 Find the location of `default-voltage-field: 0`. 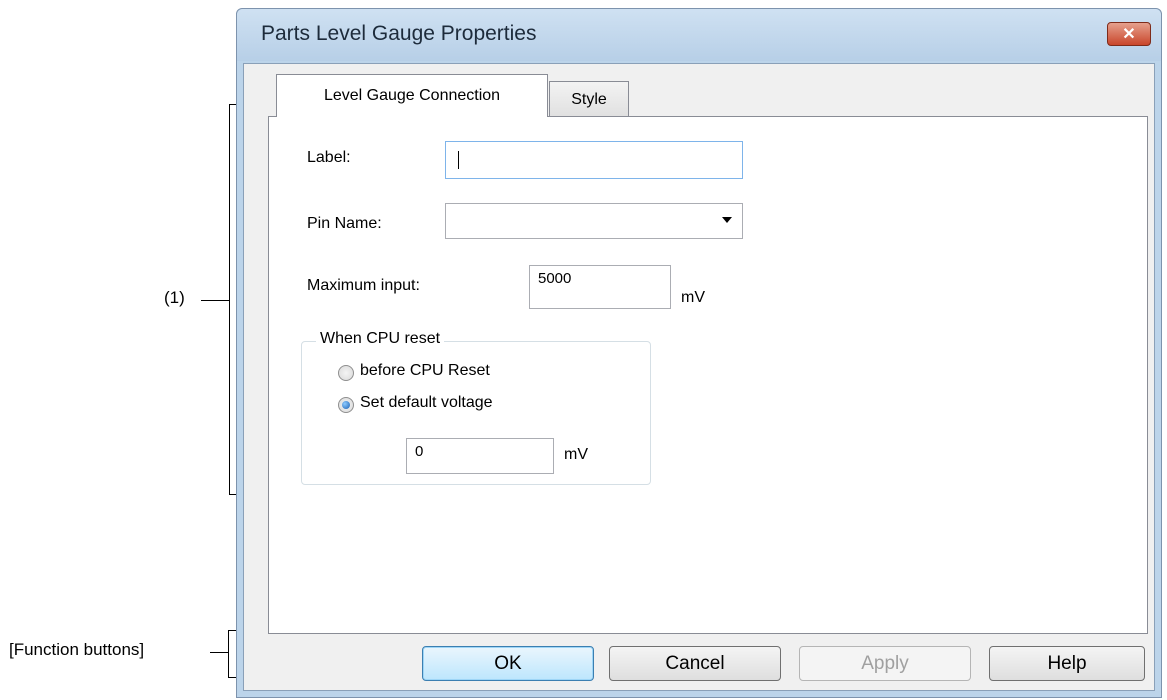

default-voltage-field: 0 is located at coordinates (480, 456).